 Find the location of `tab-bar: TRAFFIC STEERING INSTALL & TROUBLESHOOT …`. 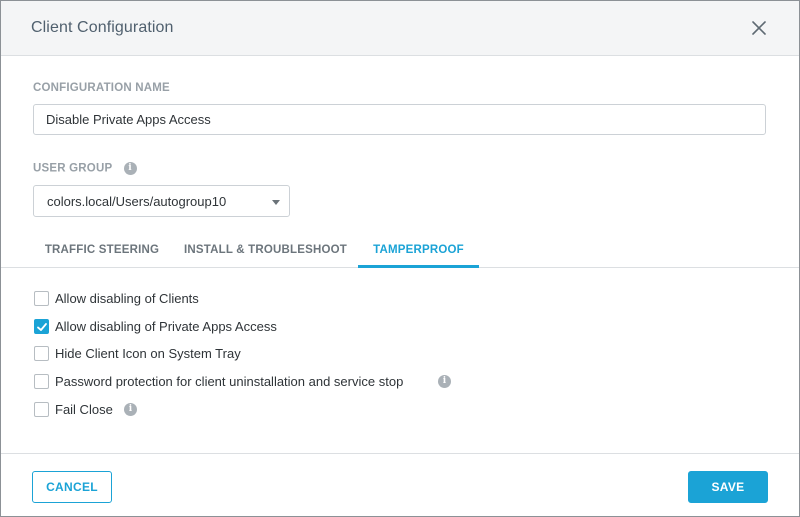

tab-bar: TRAFFIC STEERING INSTALL & TROUBLESHOOT … is located at coordinates (400, 250).